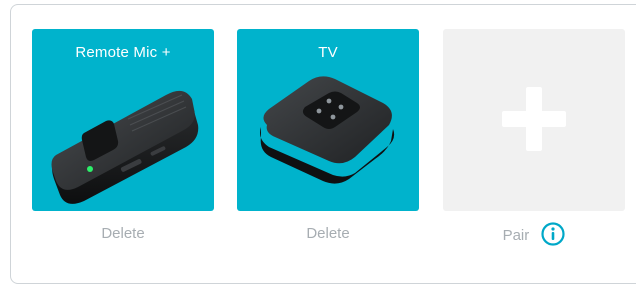 Image resolution: width=636 pixels, height=284 pixels. I want to click on info-icon, so click(553, 234).